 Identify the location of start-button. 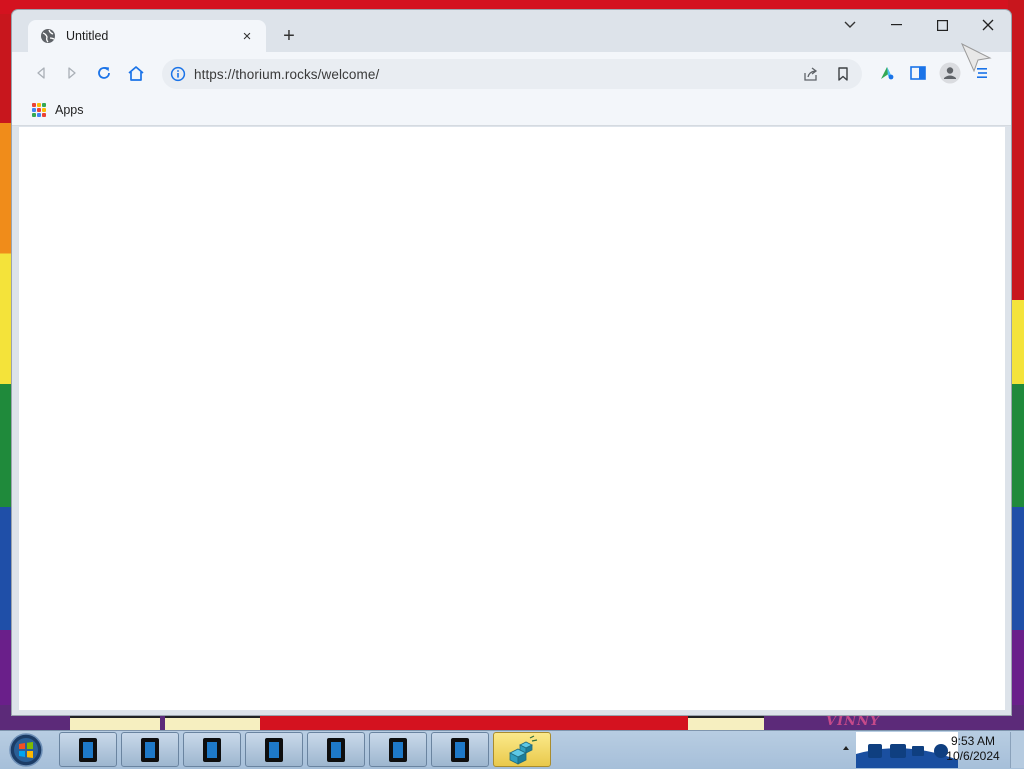
(26, 750).